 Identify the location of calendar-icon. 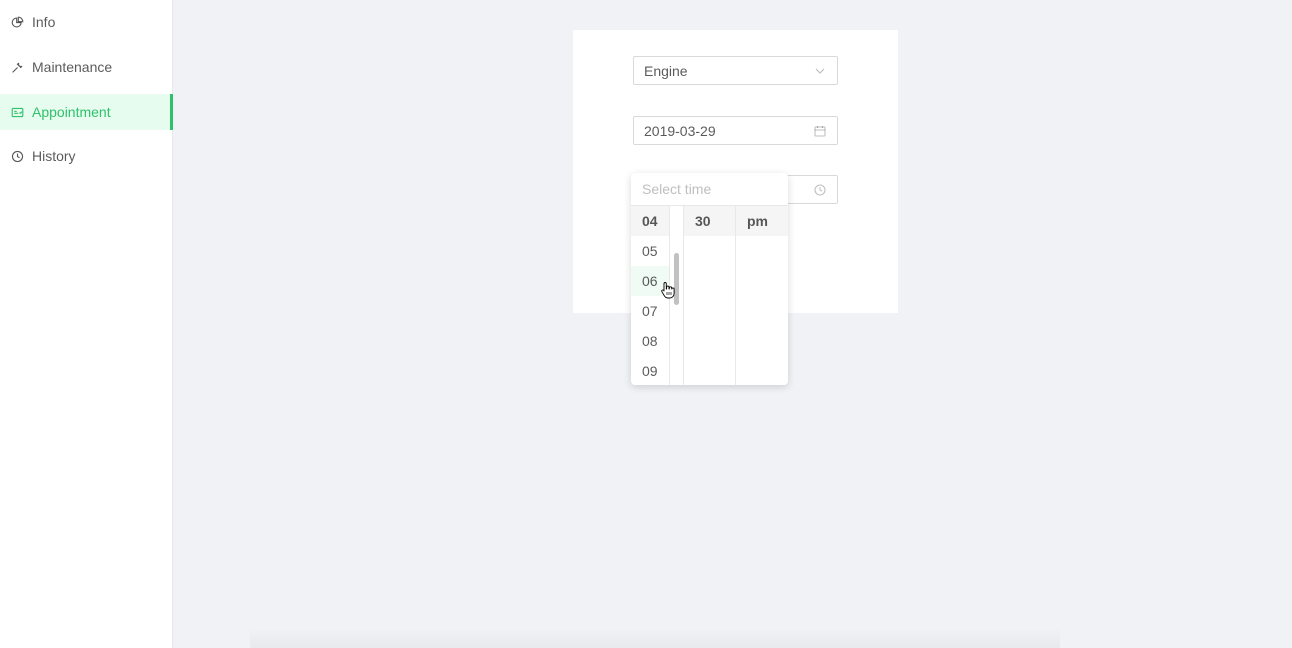
(820, 131).